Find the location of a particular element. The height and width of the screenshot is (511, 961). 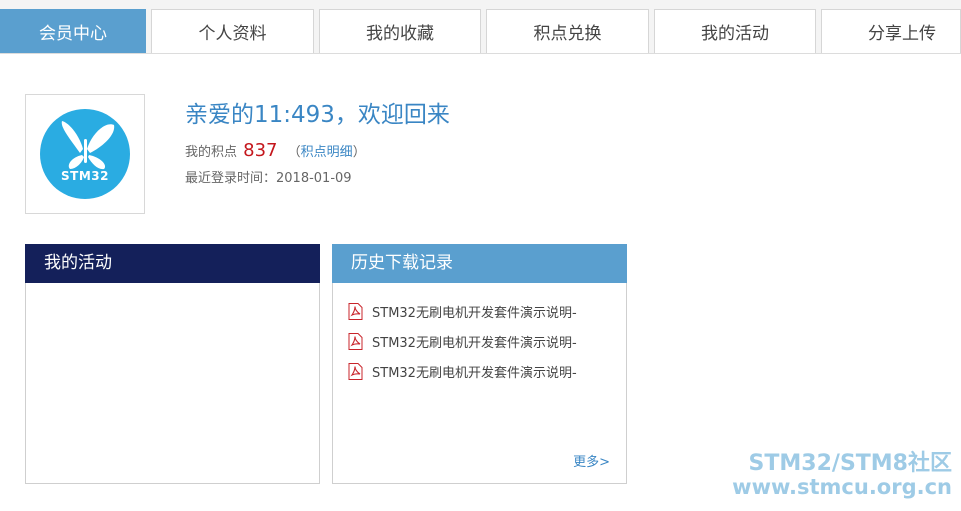

tab-favorites: 我的收藏 is located at coordinates (400, 31).